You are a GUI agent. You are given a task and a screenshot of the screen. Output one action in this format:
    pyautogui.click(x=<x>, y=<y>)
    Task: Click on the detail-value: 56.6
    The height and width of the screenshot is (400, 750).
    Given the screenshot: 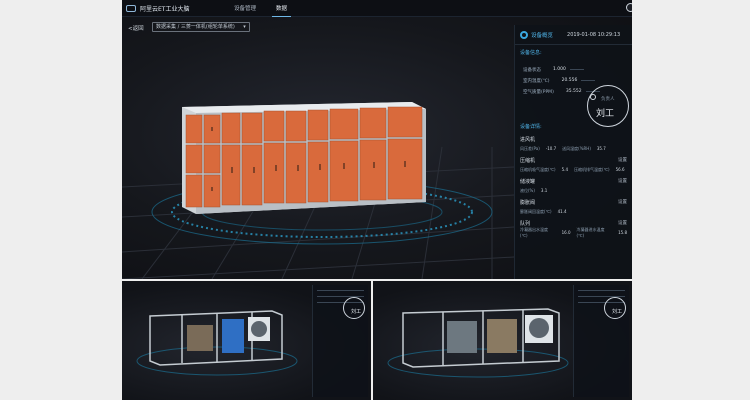 What is the action you would take?
    pyautogui.click(x=620, y=169)
    